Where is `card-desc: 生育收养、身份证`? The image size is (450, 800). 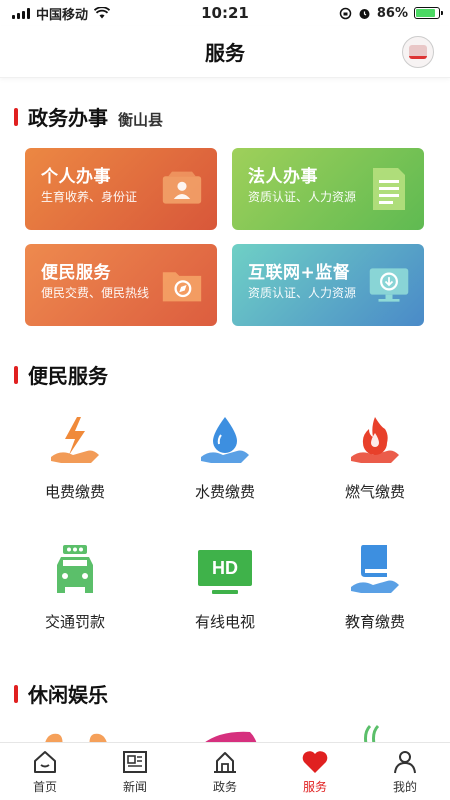 card-desc: 生育收养、身份证 is located at coordinates (89, 197).